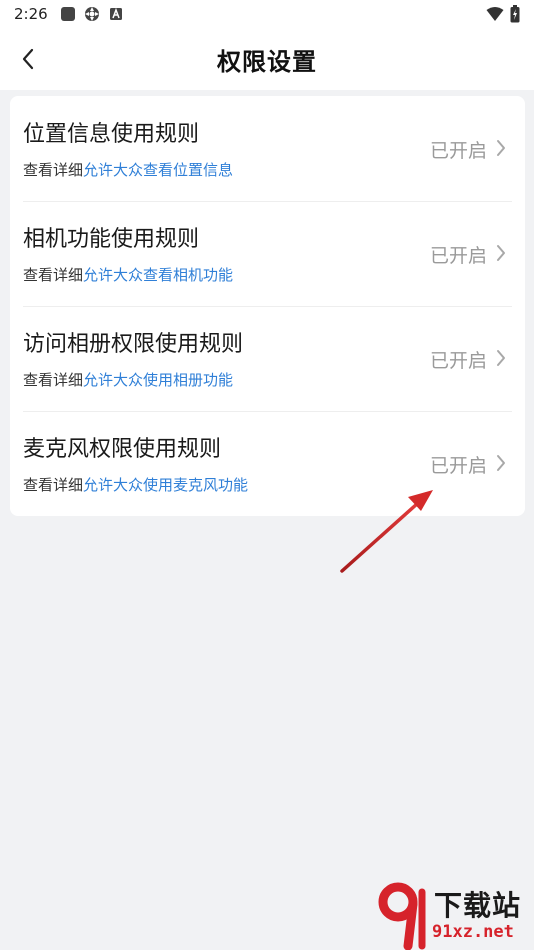  I want to click on back-button, so click(28, 59).